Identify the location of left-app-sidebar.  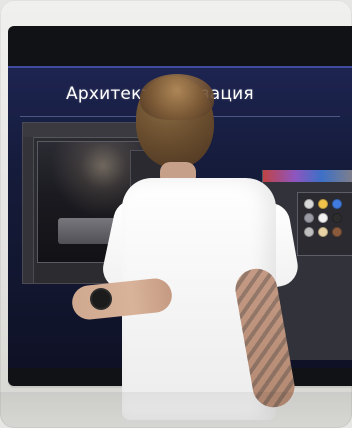
(28, 210).